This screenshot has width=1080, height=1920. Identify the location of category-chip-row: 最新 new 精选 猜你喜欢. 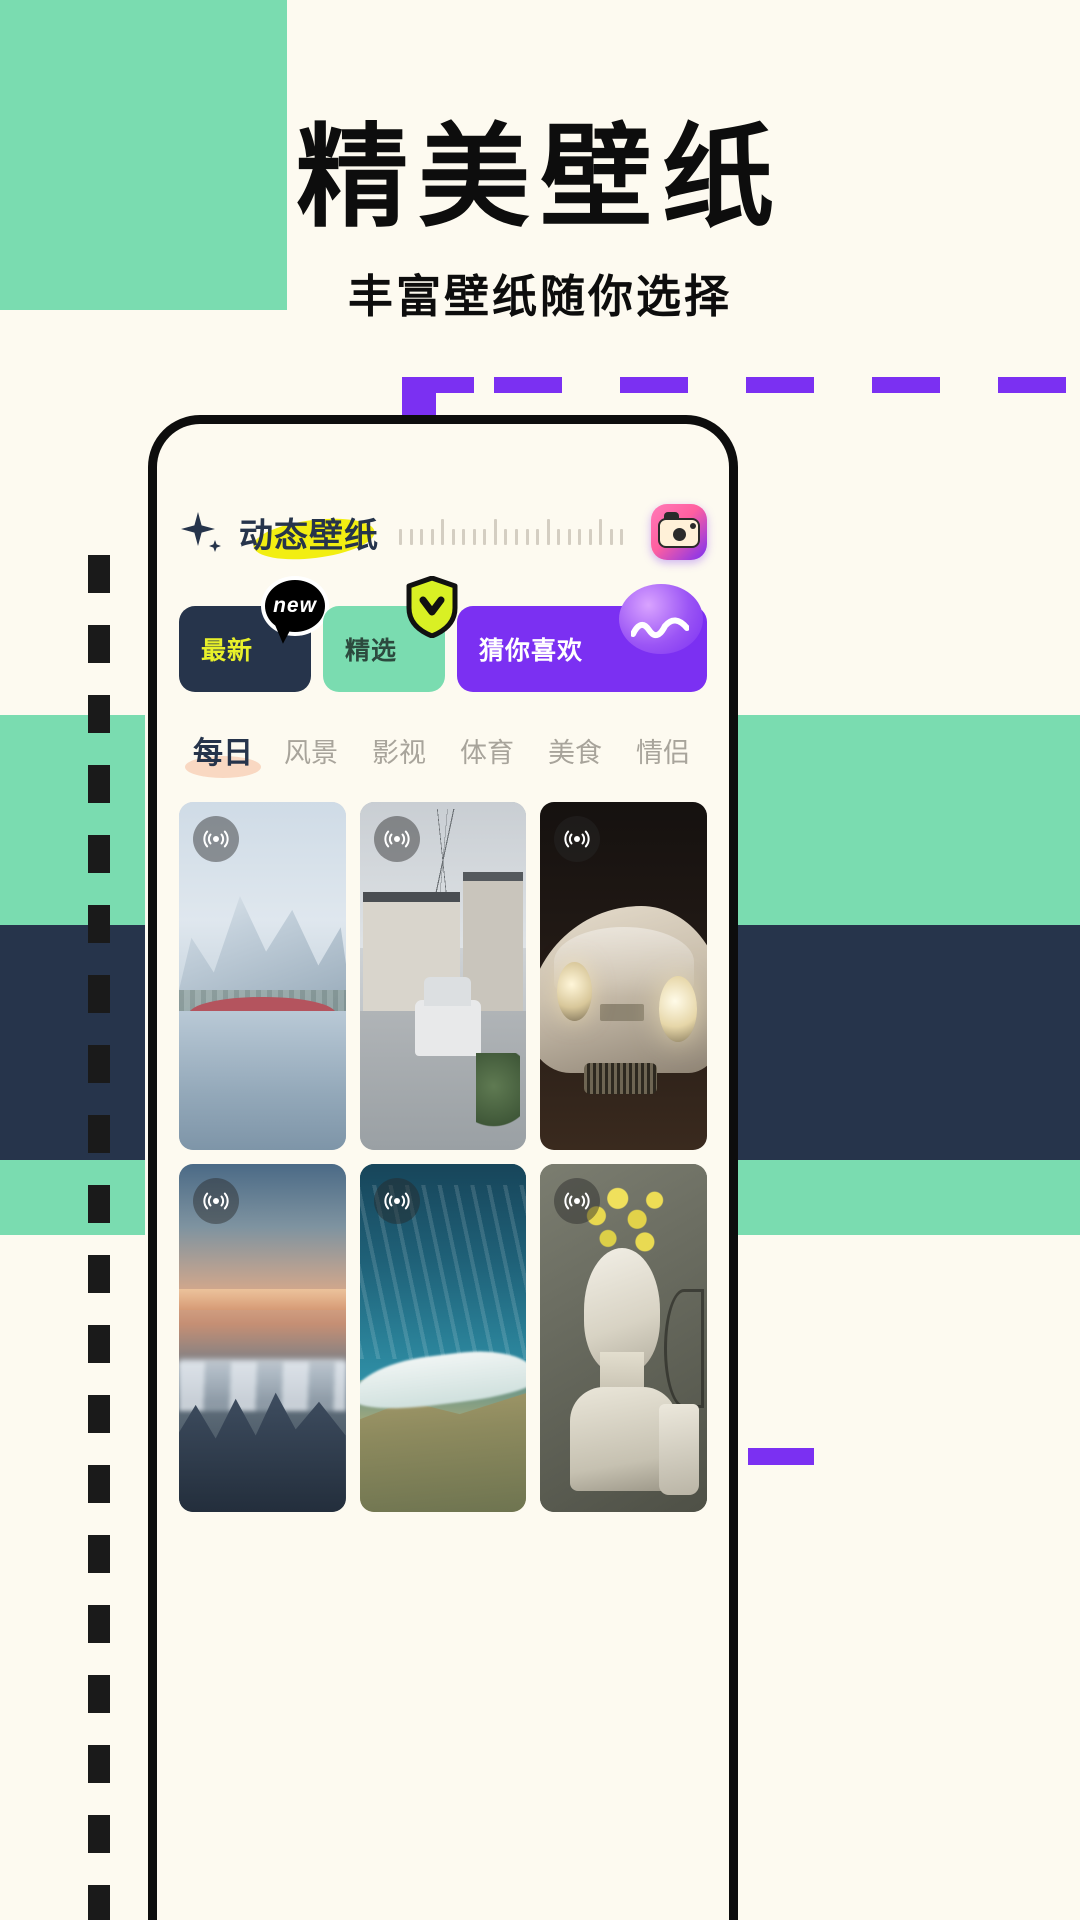
(443, 633).